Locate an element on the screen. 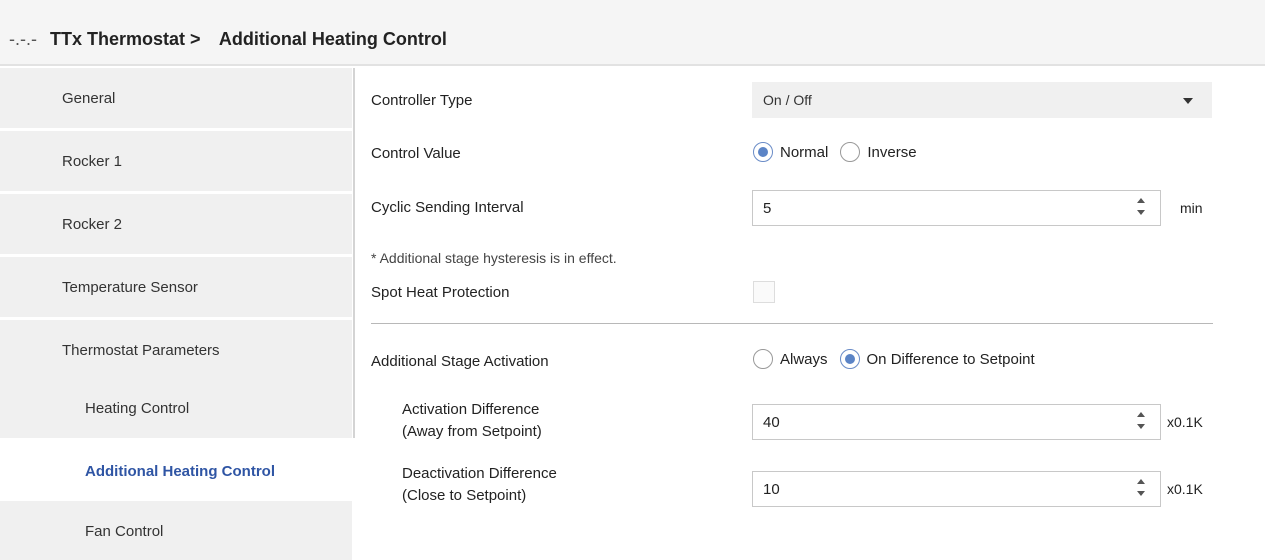 Image resolution: width=1265 pixels, height=560 pixels. controller-type-value: On / Off is located at coordinates (787, 100).